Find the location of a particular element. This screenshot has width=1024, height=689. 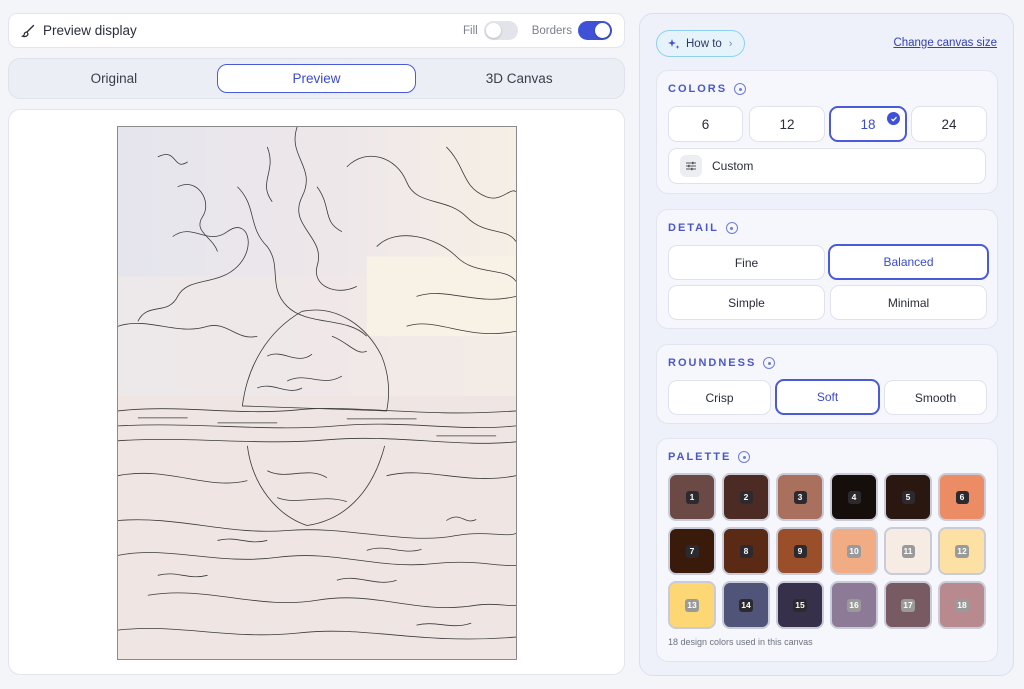

colors-option-6: 6 is located at coordinates (705, 124).